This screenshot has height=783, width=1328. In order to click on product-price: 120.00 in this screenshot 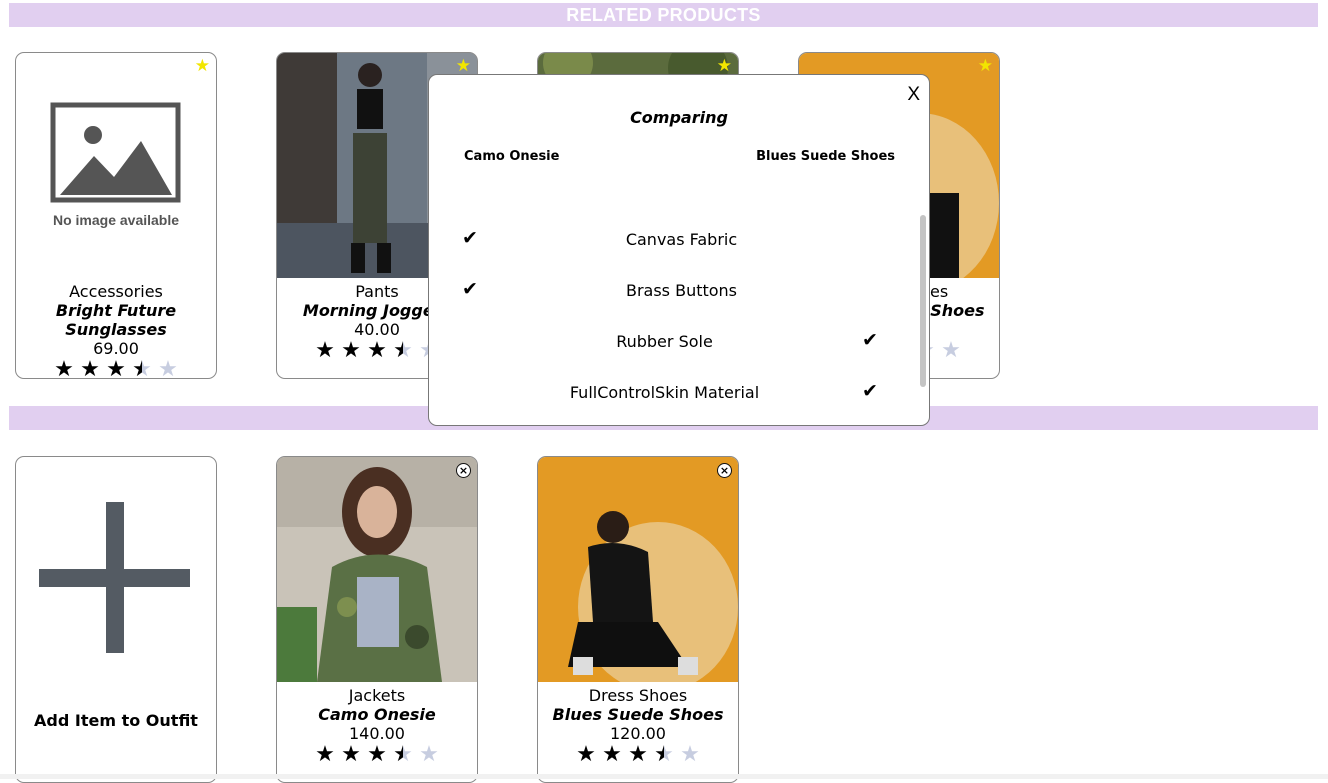, I will do `click(638, 733)`.